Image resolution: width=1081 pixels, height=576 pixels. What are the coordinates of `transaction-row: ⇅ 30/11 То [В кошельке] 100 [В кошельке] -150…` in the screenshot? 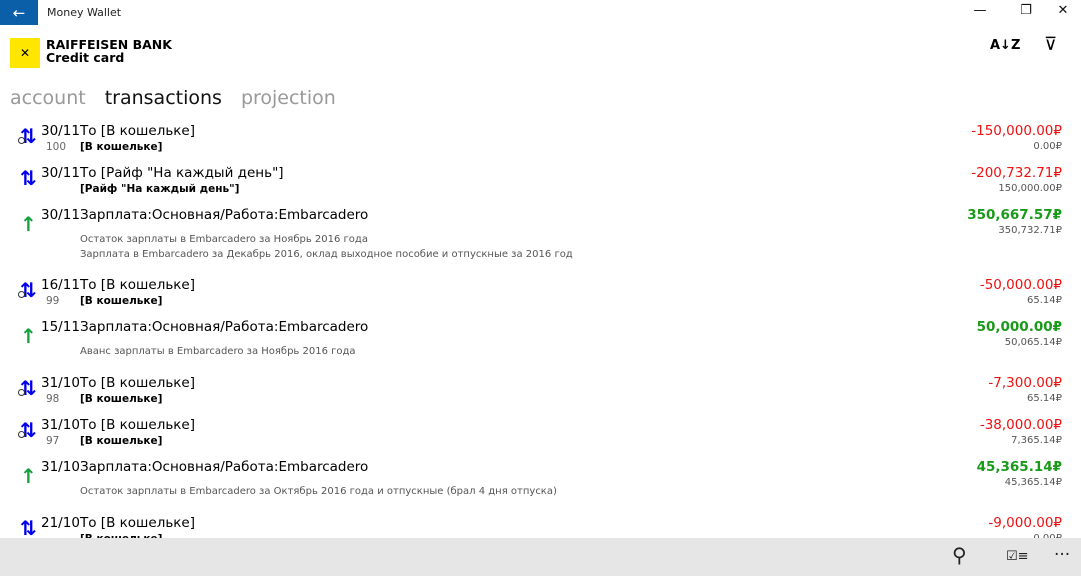 It's located at (540, 141).